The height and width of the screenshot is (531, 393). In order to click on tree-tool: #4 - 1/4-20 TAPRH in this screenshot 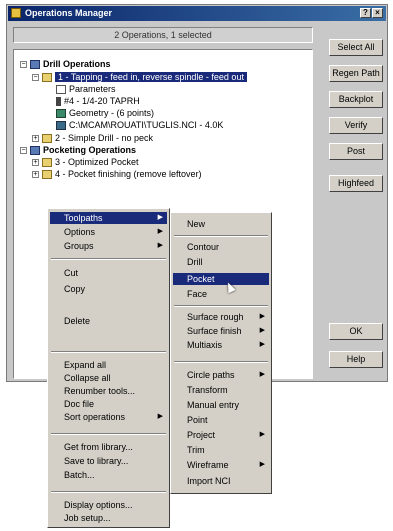, I will do `click(98, 101)`.